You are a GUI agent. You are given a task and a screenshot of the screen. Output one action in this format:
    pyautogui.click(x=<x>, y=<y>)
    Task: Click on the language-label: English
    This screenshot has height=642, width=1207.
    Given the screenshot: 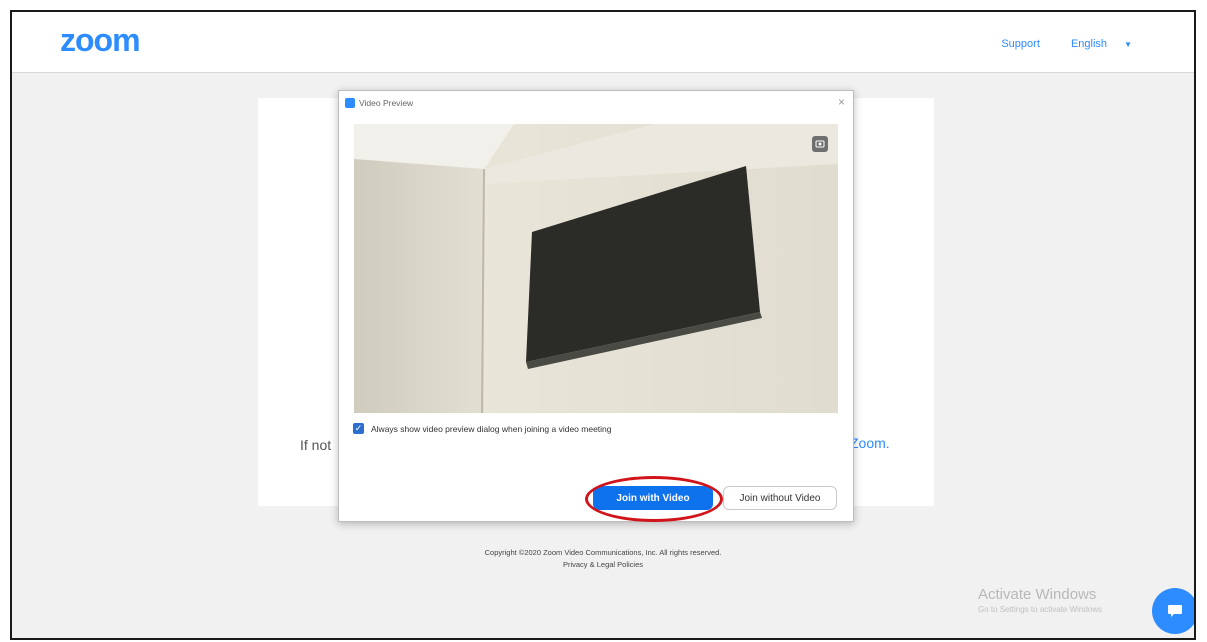 What is the action you would take?
    pyautogui.click(x=1089, y=44)
    